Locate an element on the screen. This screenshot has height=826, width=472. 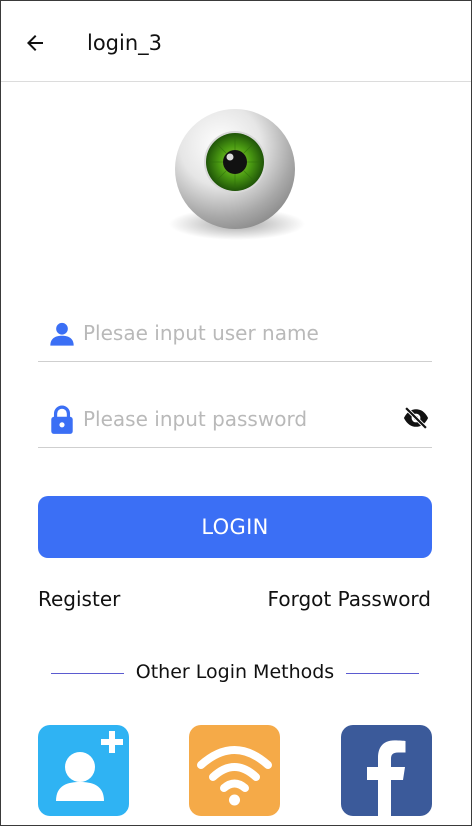
facebook-login-button is located at coordinates (386, 770).